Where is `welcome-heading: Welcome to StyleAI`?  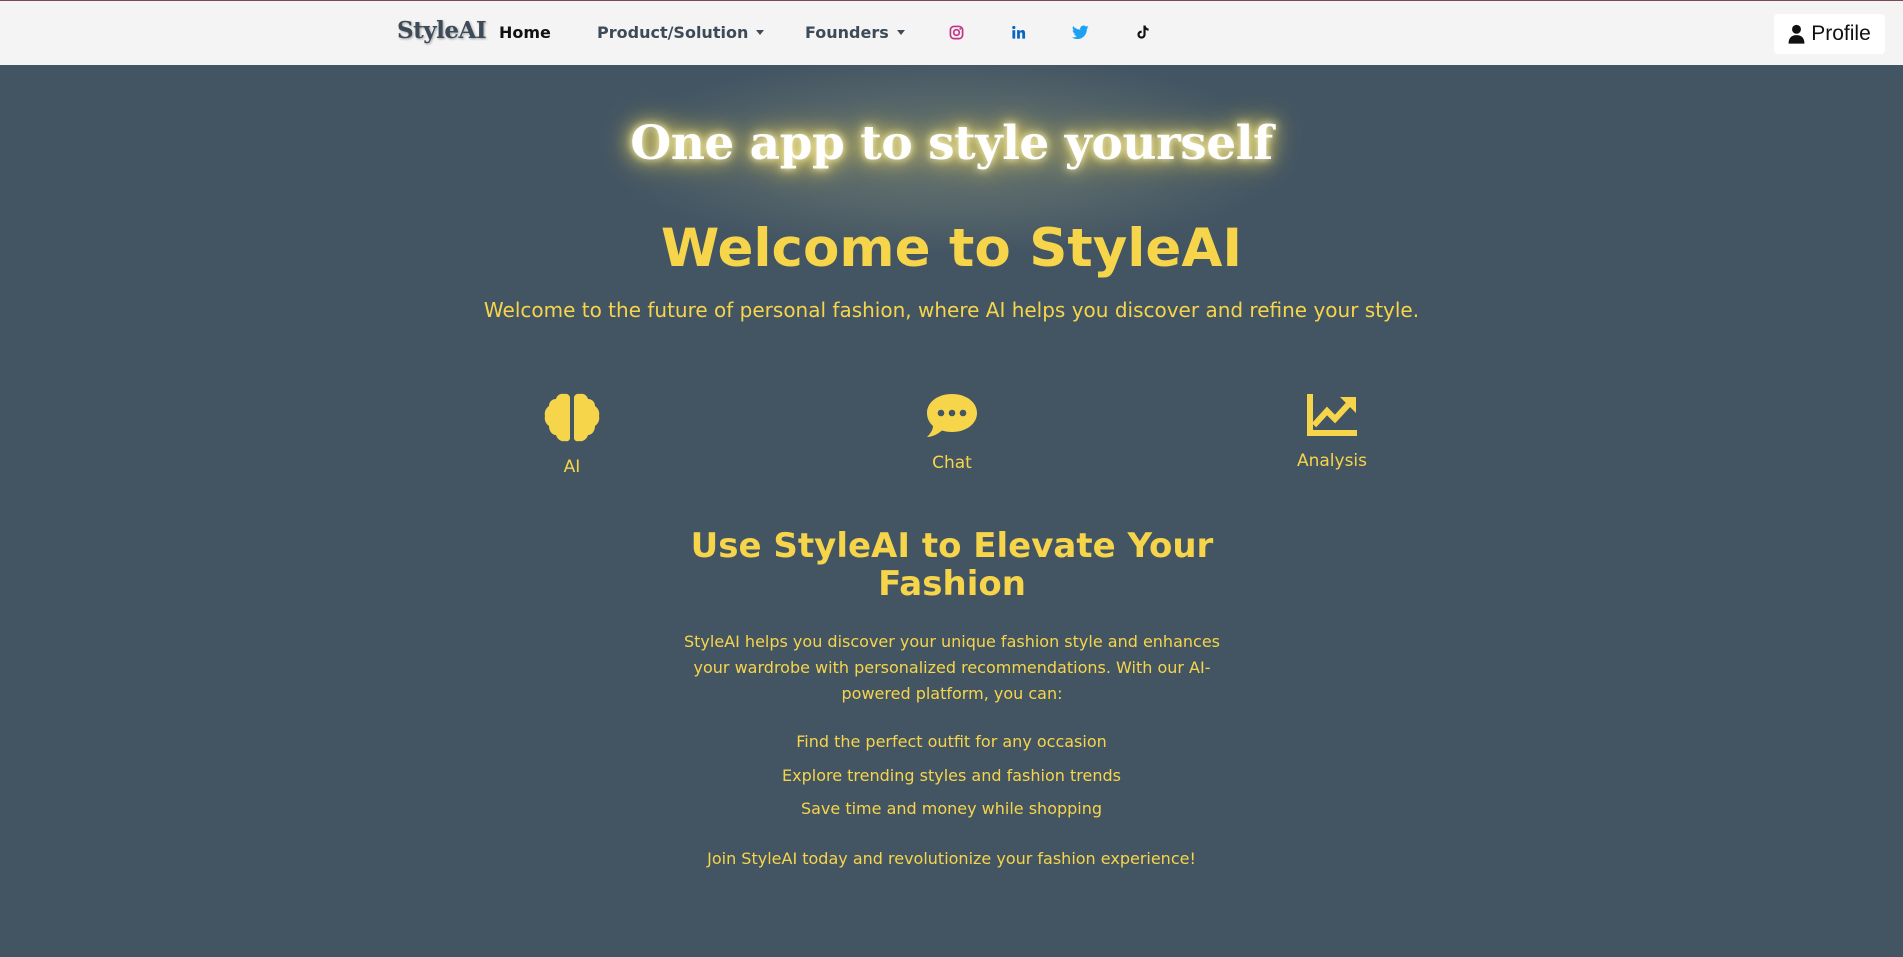 welcome-heading: Welcome to StyleAI is located at coordinates (951, 248).